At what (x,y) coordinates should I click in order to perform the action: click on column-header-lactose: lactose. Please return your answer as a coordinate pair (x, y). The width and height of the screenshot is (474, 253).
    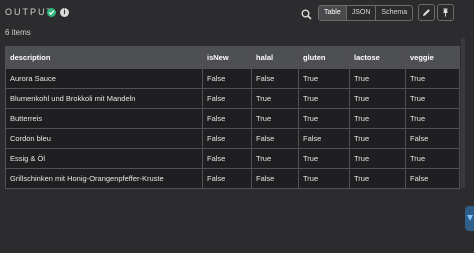
    Looking at the image, I should click on (377, 57).